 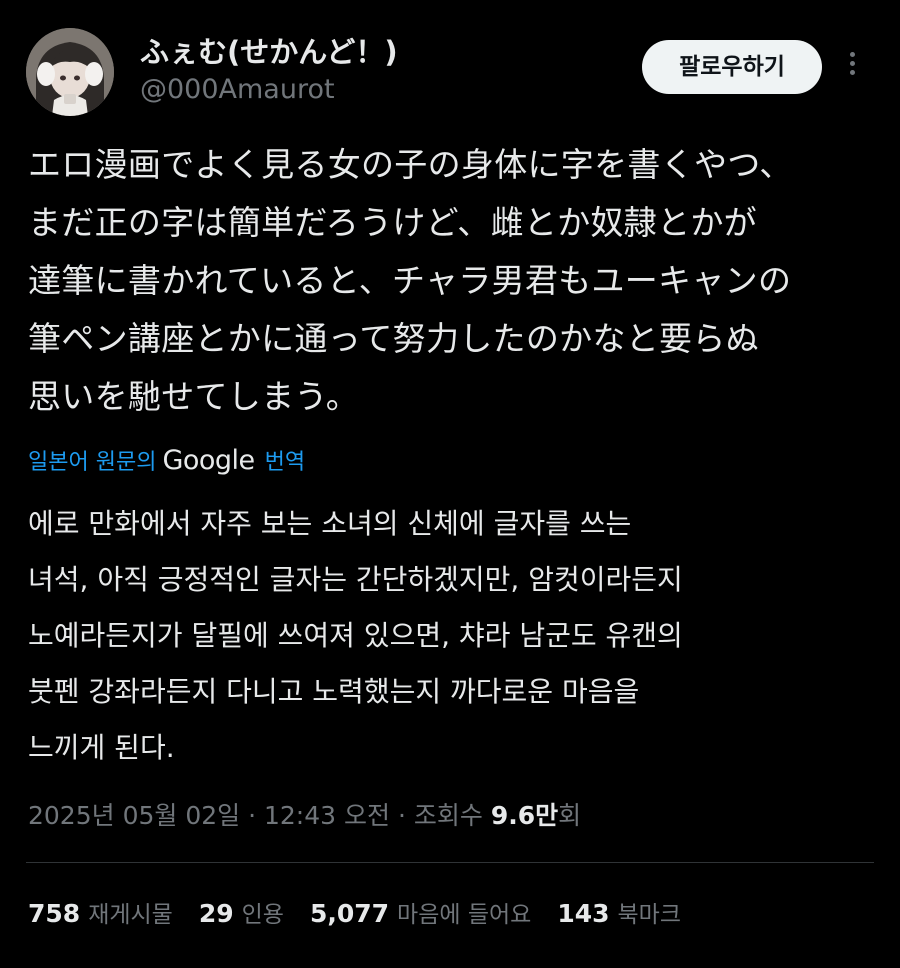 What do you see at coordinates (349, 913) in the screenshot?
I see `likes-count: 5,077` at bounding box center [349, 913].